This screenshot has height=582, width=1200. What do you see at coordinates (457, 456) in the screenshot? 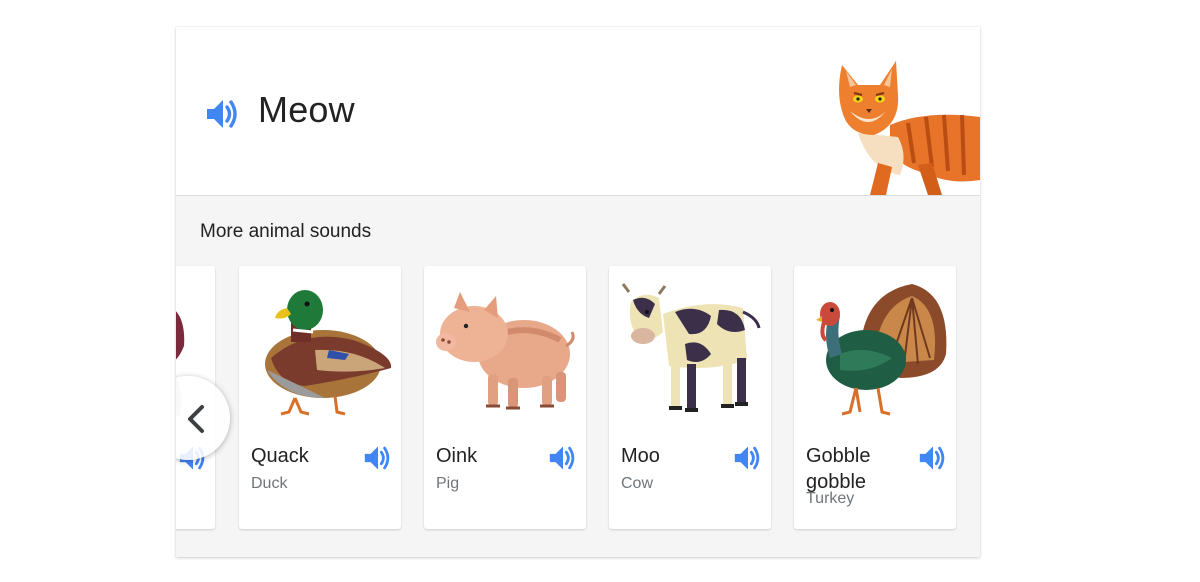
I see `animal-sound-label: Oink` at bounding box center [457, 456].